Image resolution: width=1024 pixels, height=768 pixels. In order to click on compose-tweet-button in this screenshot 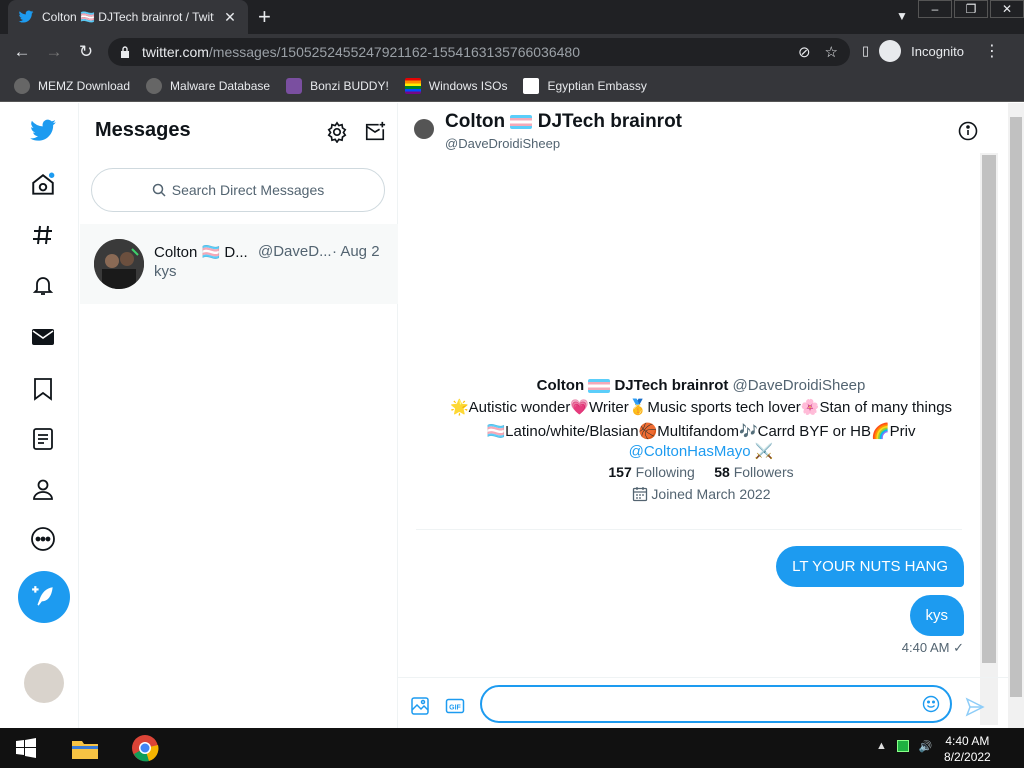, I will do `click(44, 597)`.